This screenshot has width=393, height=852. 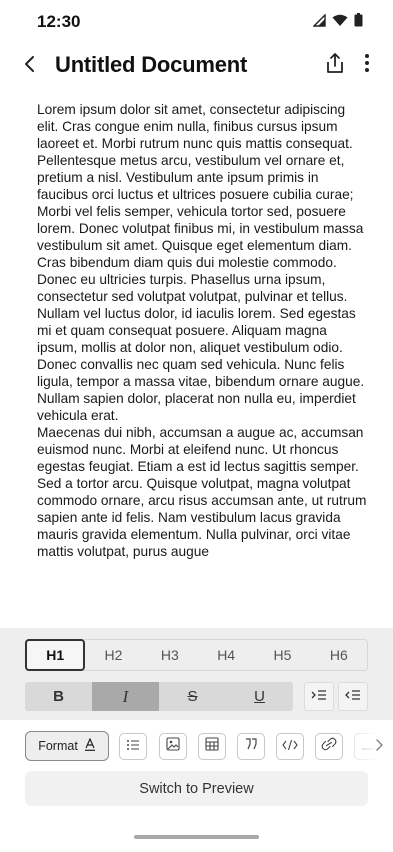 I want to click on chevron-right-icon, so click(x=379, y=747).